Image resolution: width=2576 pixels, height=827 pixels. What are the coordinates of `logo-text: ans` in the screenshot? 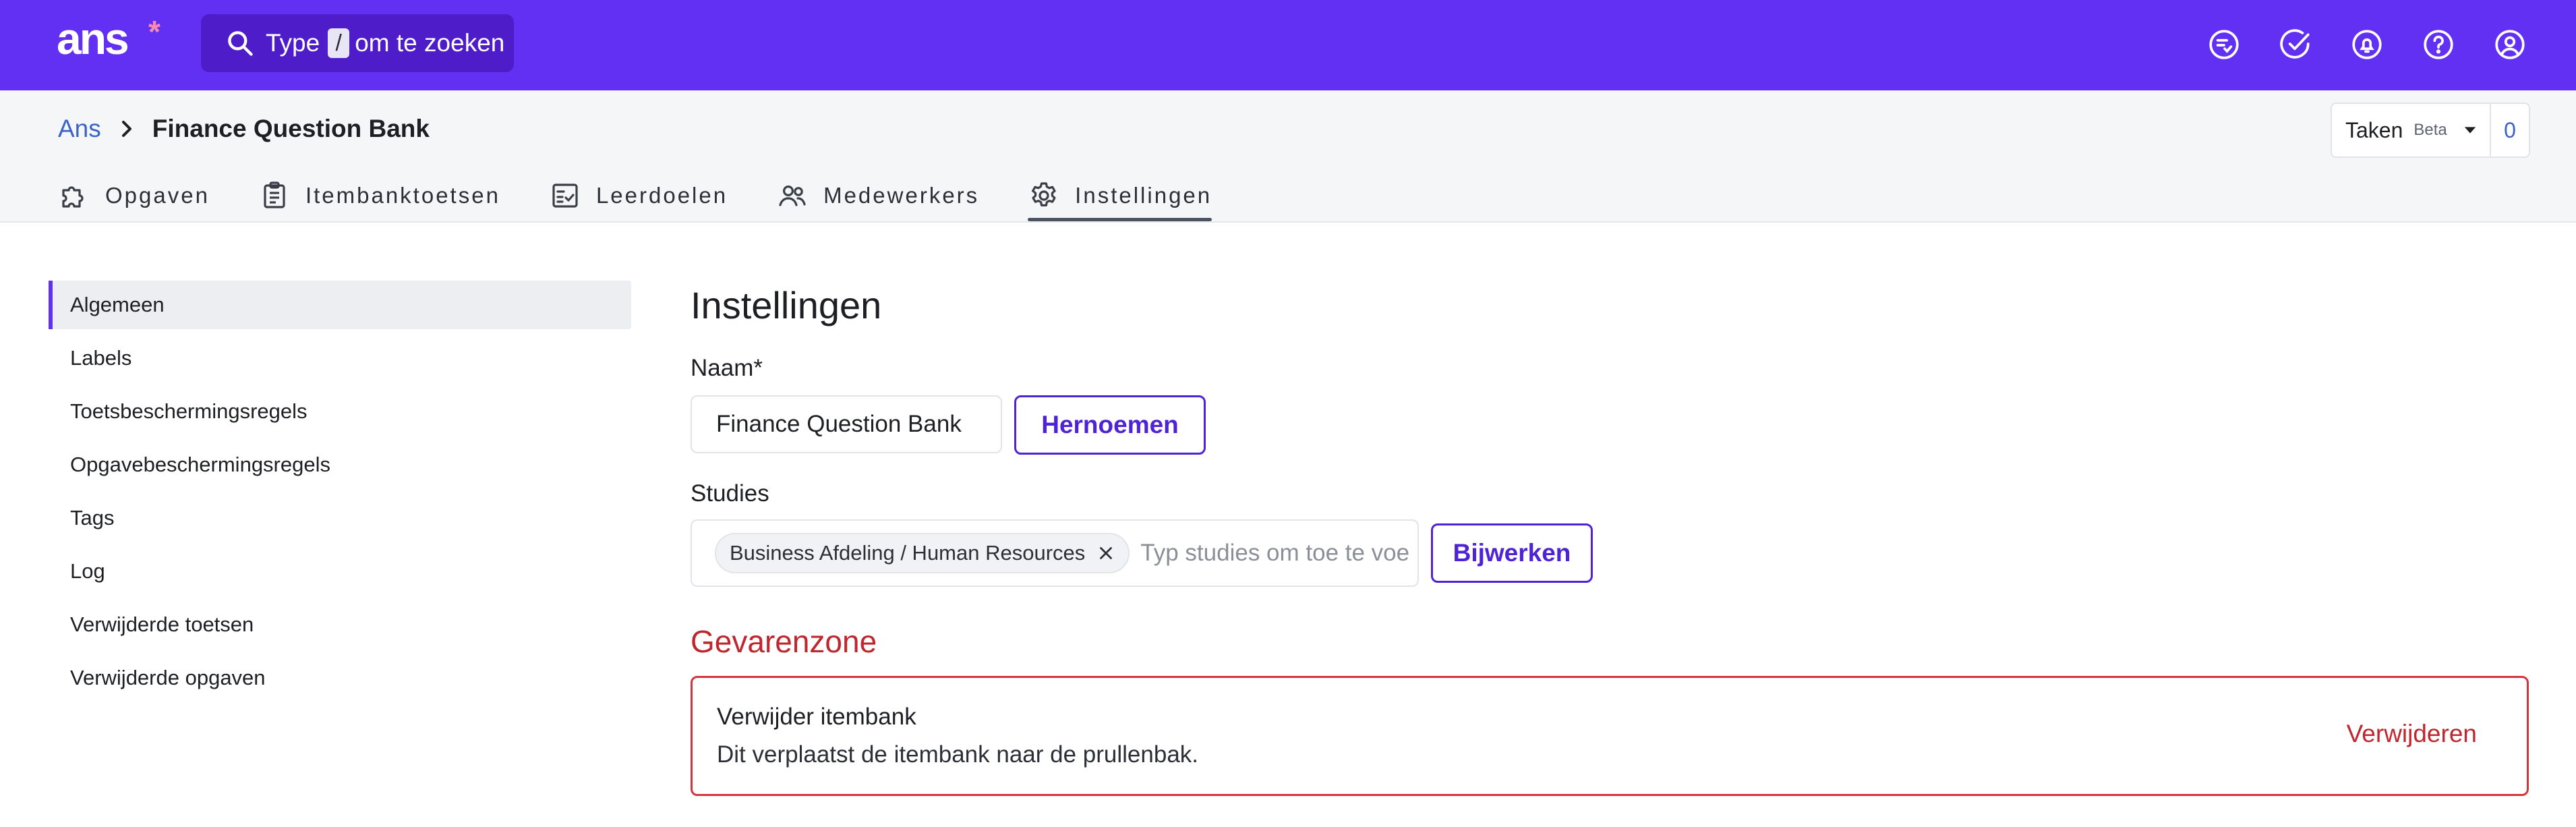 It's located at (93, 38).